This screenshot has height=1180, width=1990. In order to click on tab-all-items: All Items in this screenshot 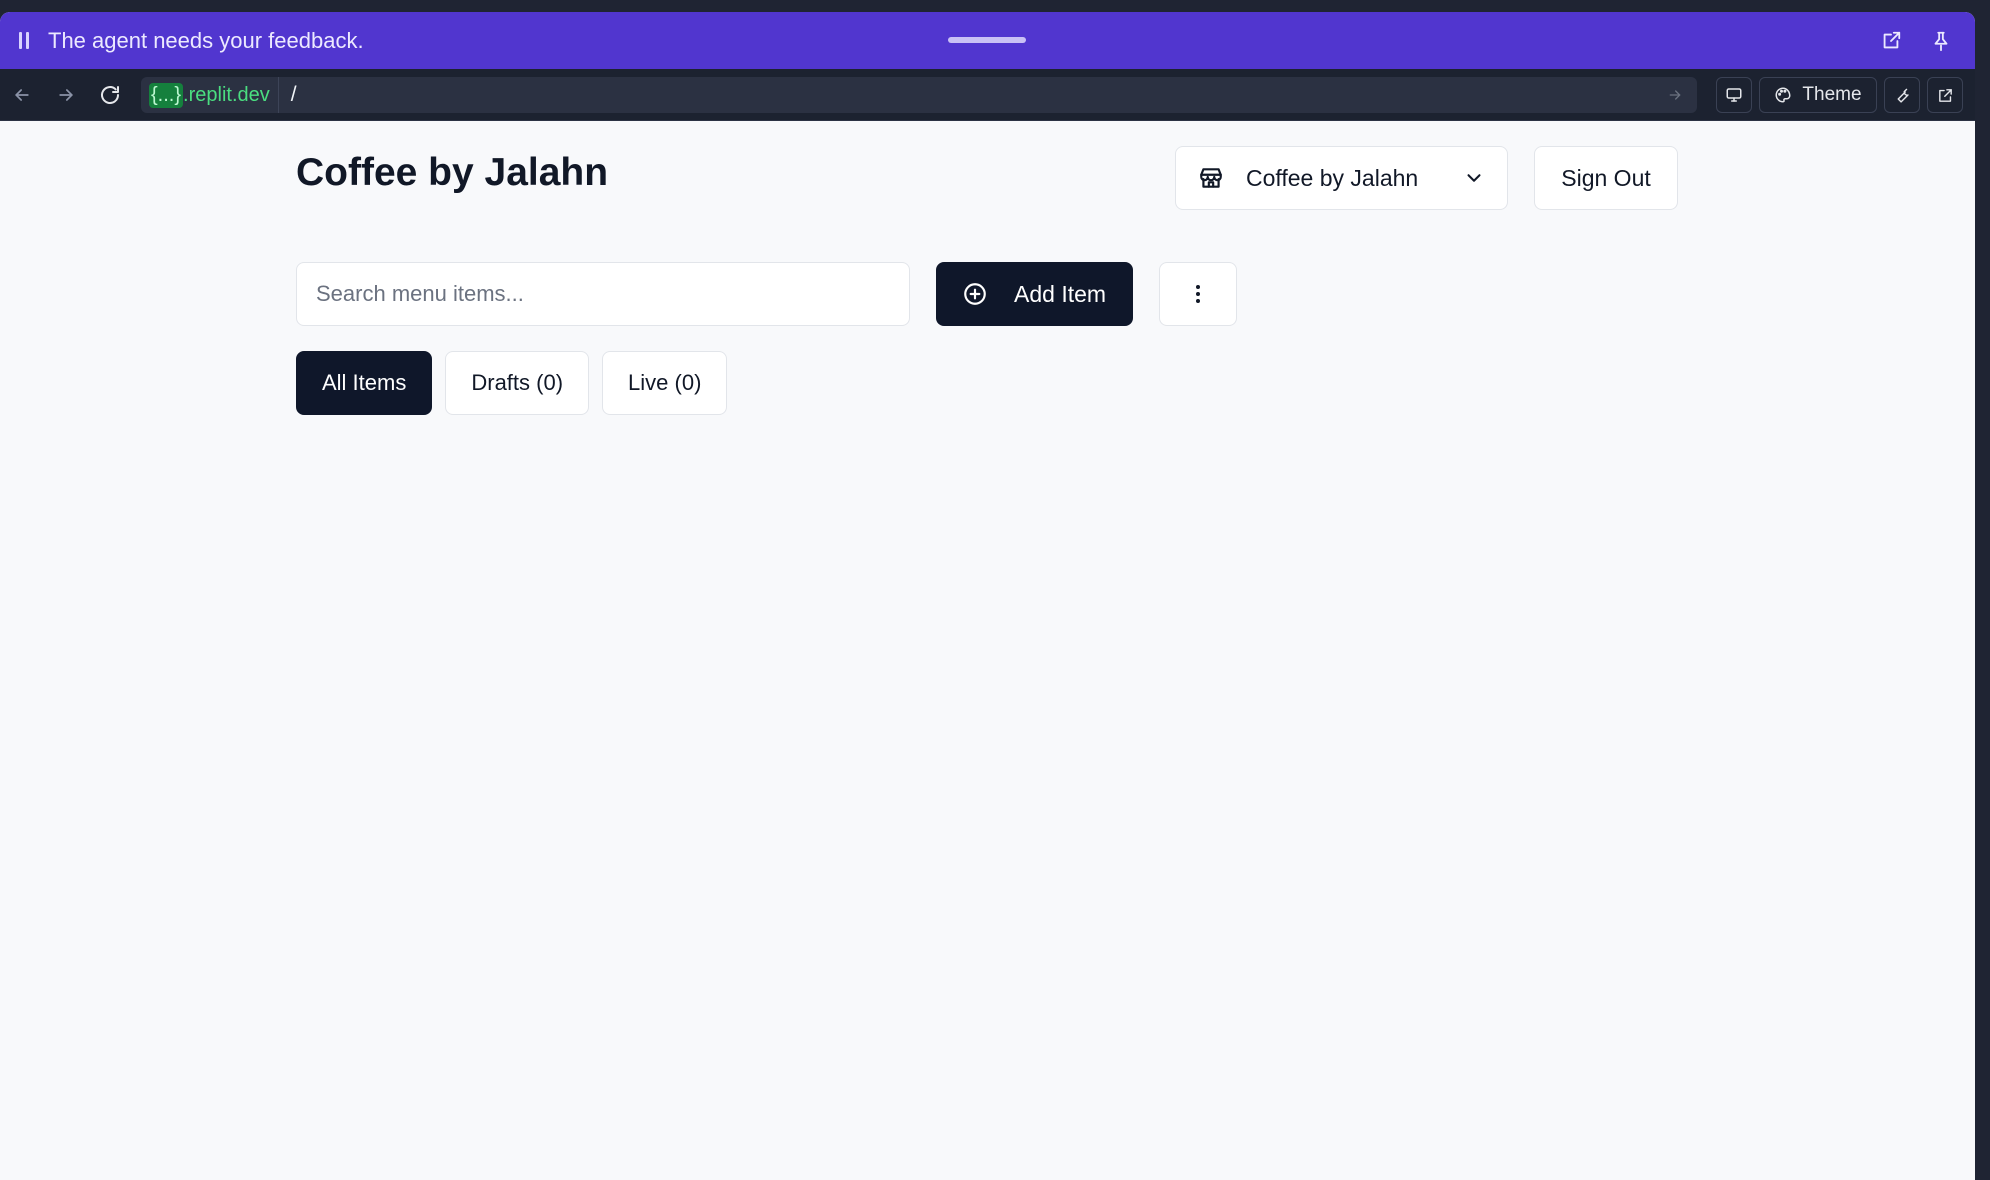, I will do `click(364, 383)`.